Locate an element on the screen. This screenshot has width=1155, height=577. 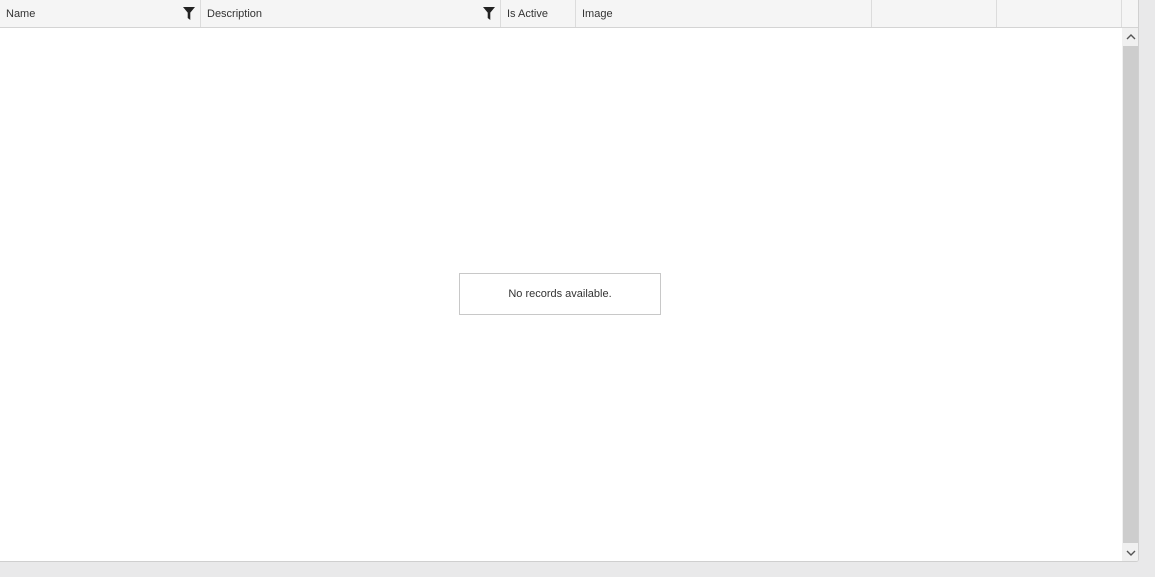
grid-header: Name Description Is Active Image is located at coordinates (569, 14).